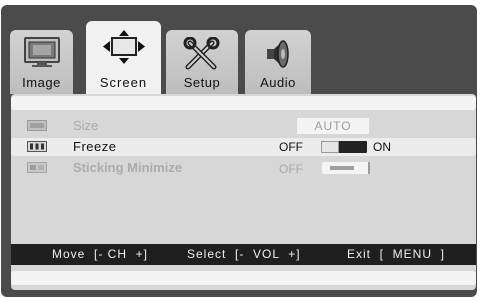 The width and height of the screenshot is (481, 301). I want to click on tab-screen: Screen, so click(123, 57).